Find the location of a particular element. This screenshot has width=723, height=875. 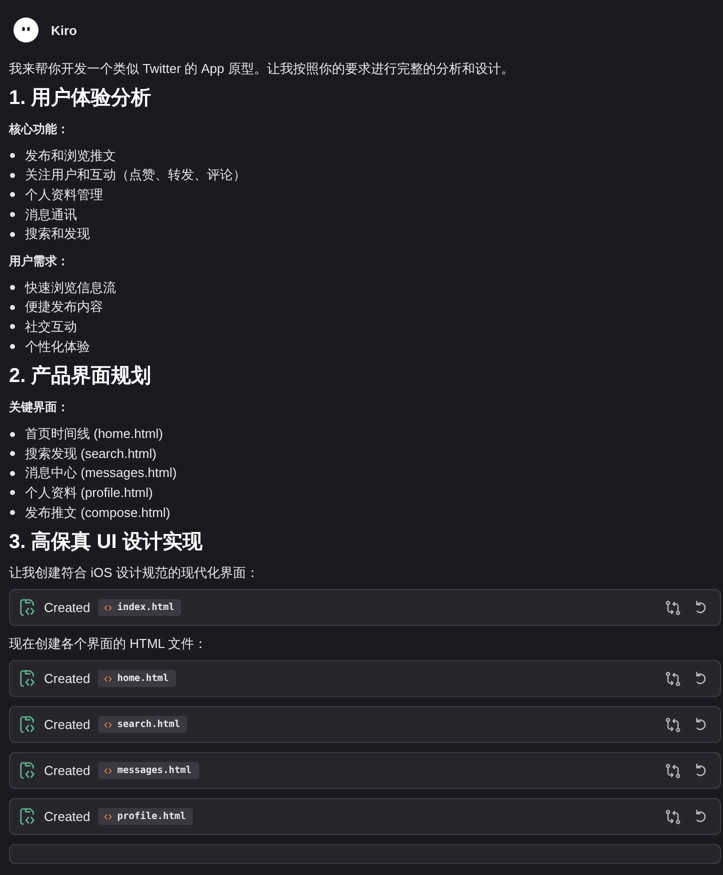

list-item: 快速浏览信息流 is located at coordinates (70, 287).